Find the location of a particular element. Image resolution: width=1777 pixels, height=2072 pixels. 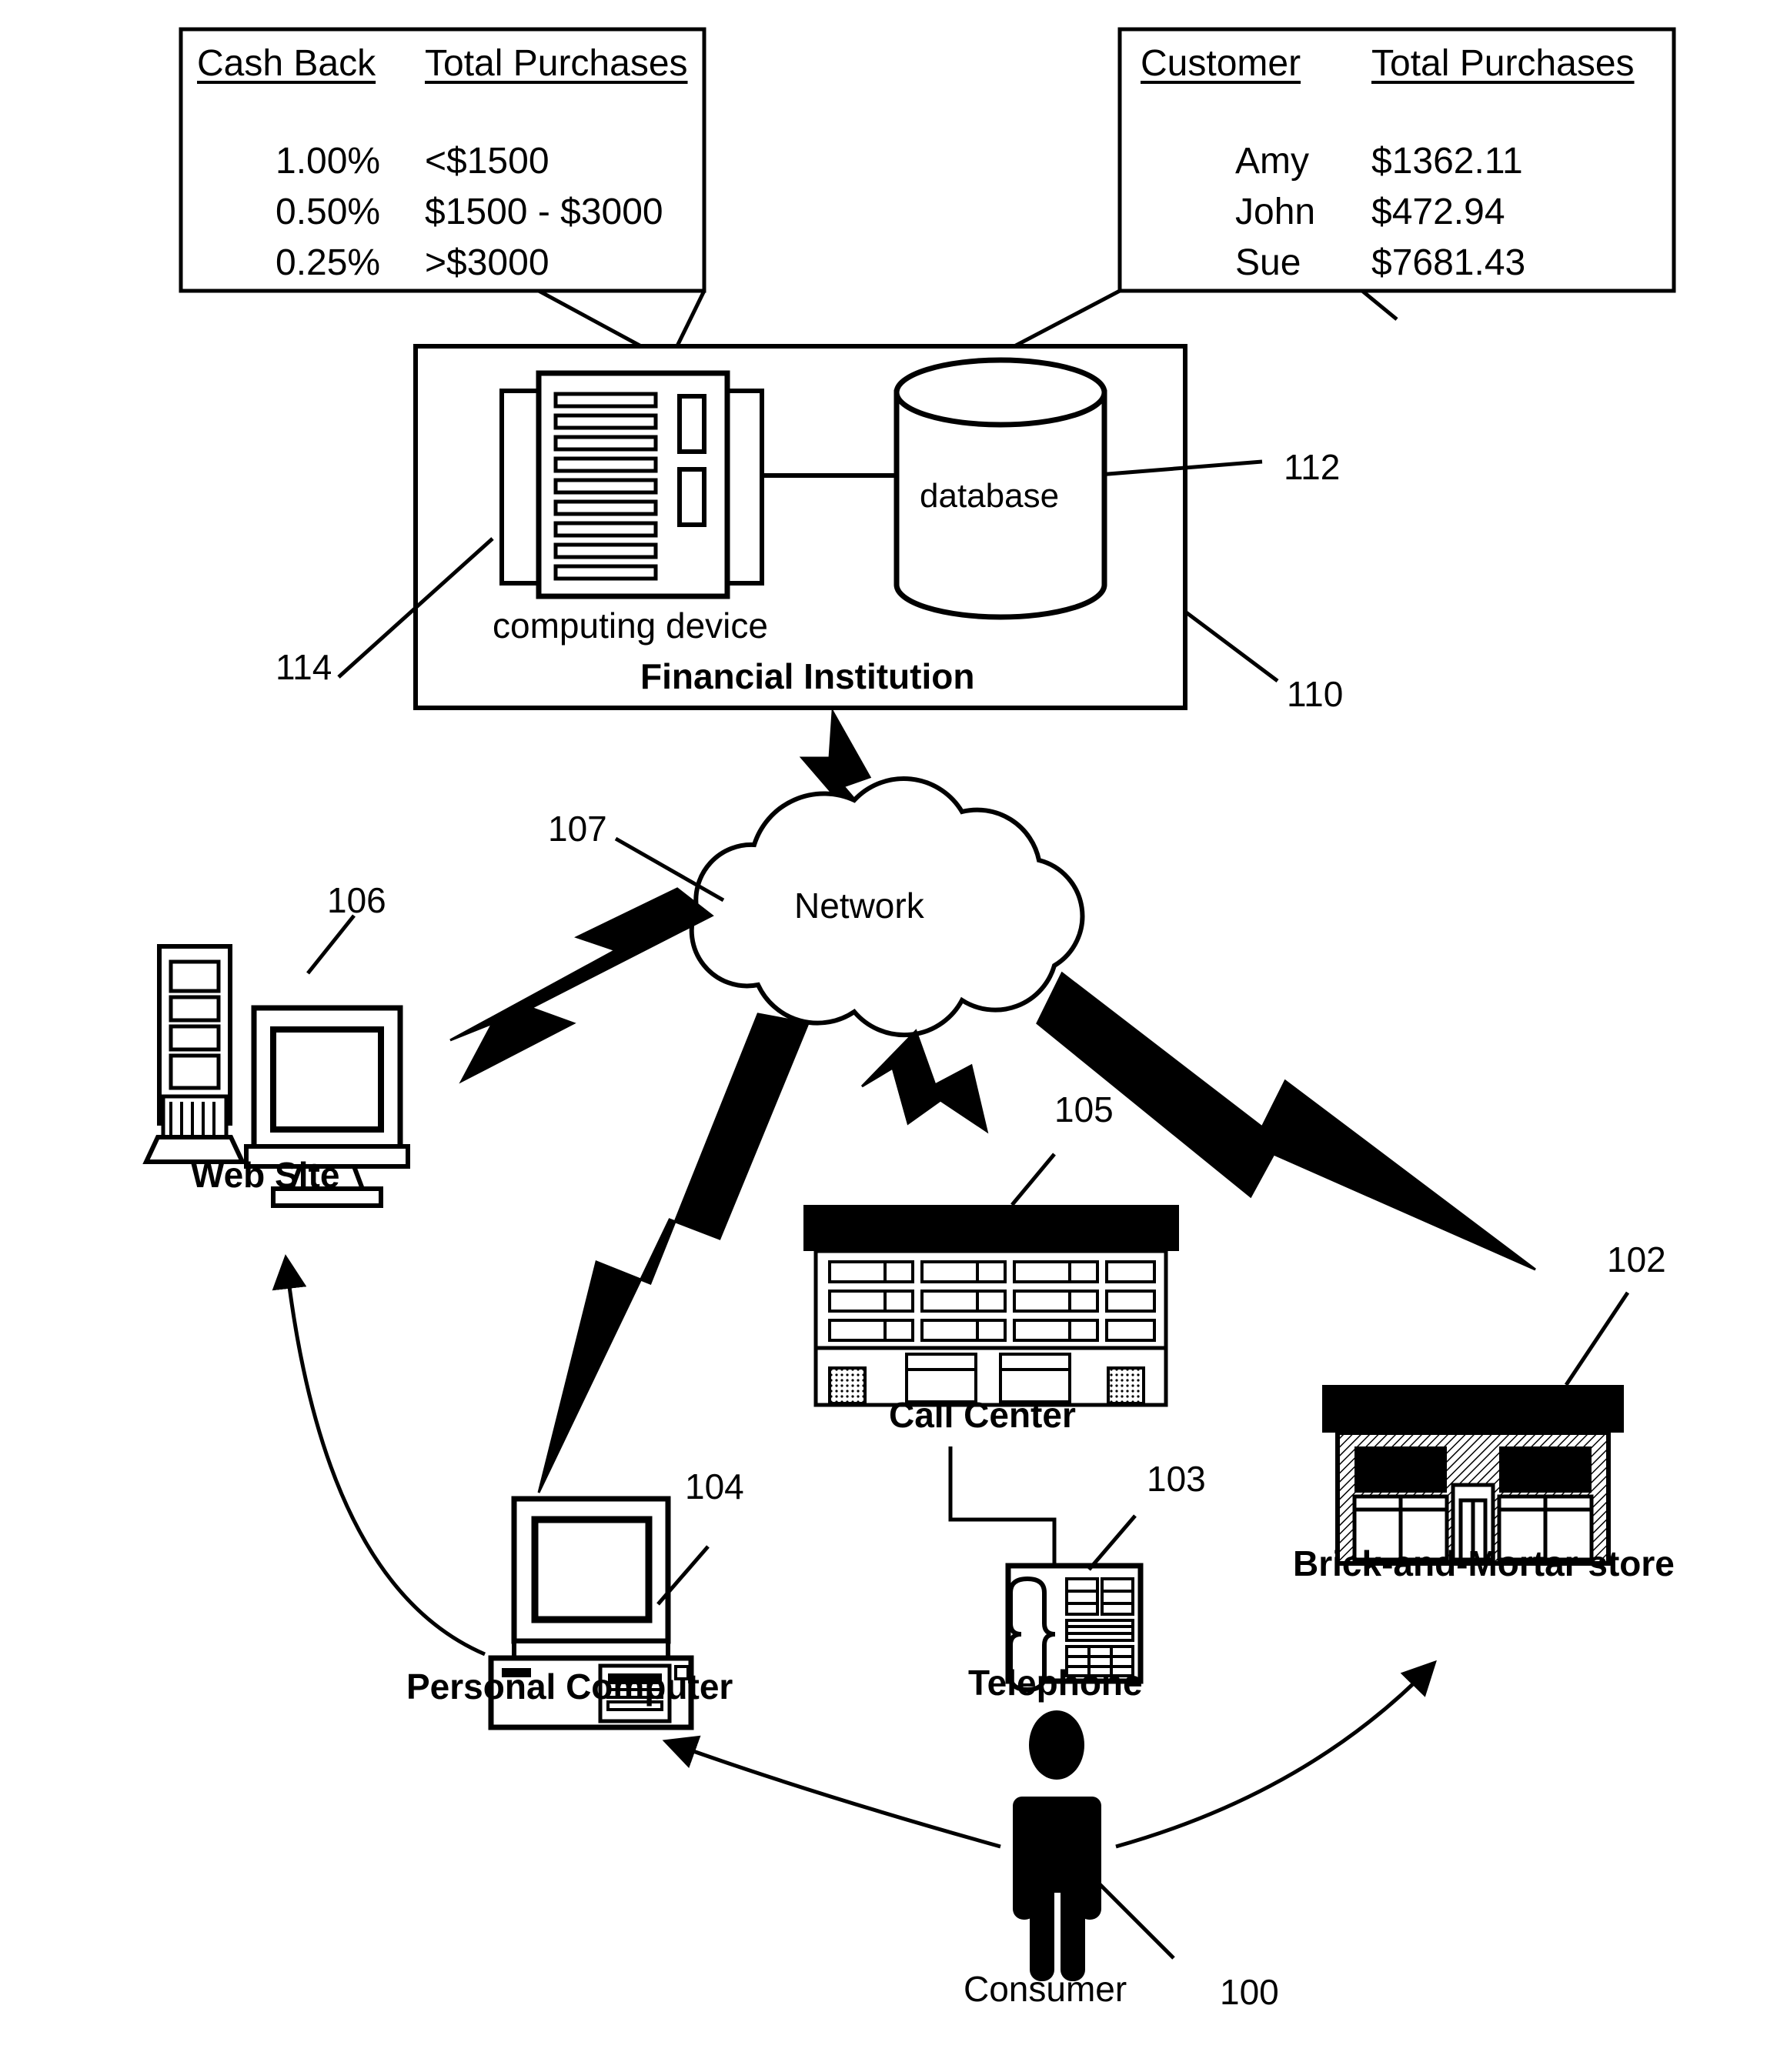

bolt-network-callcenter is located at coordinates (924, 1081).